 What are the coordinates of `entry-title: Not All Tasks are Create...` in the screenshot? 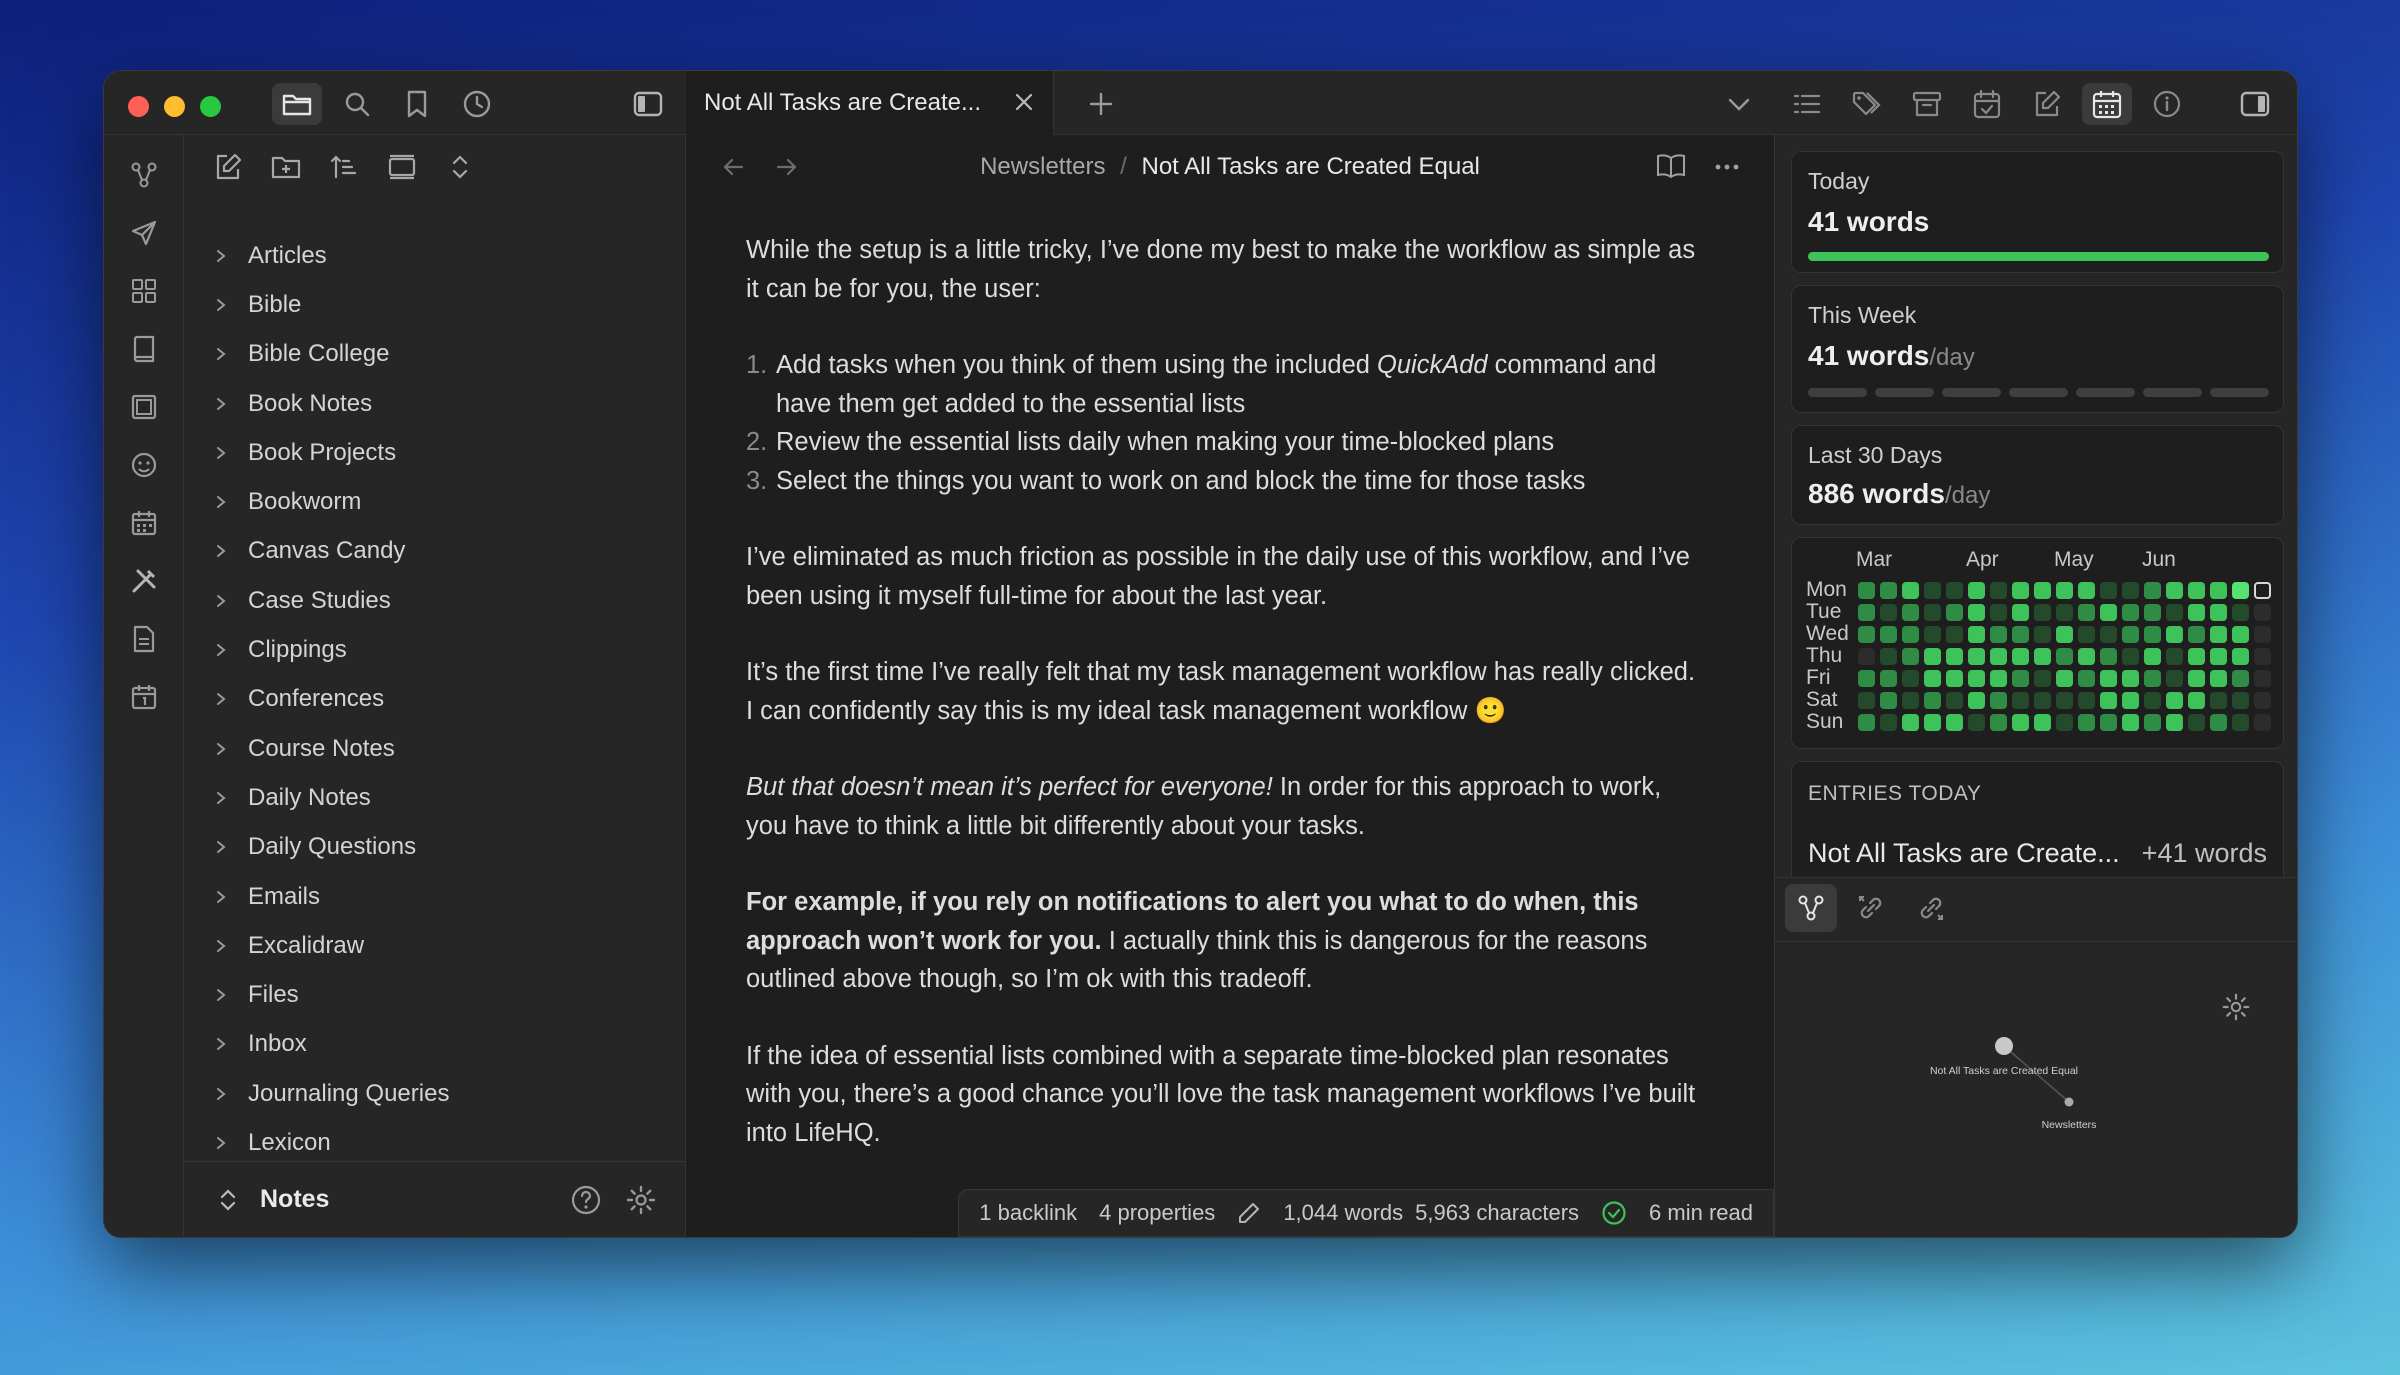 It's located at (1964, 853).